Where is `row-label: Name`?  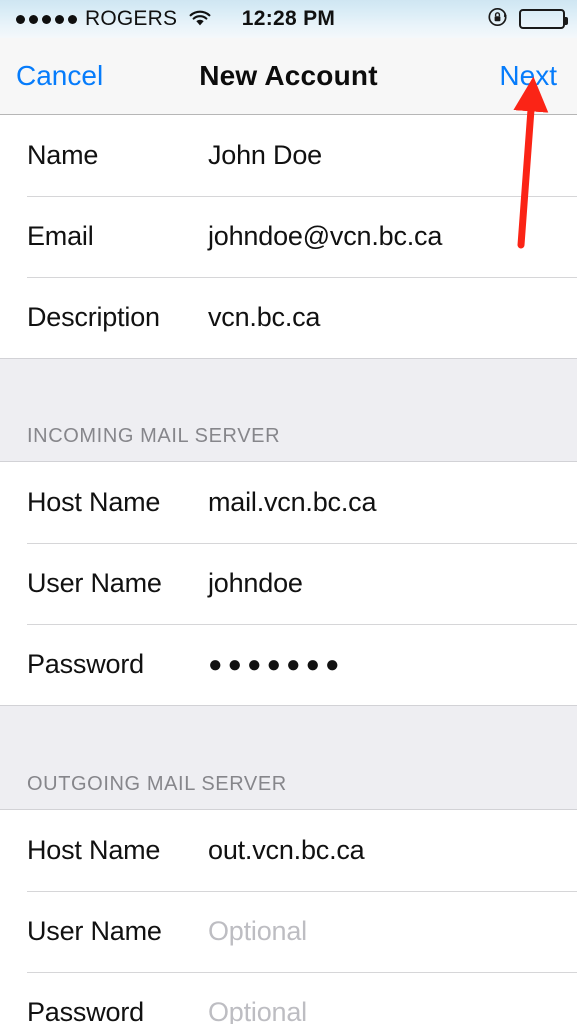 row-label: Name is located at coordinates (63, 155).